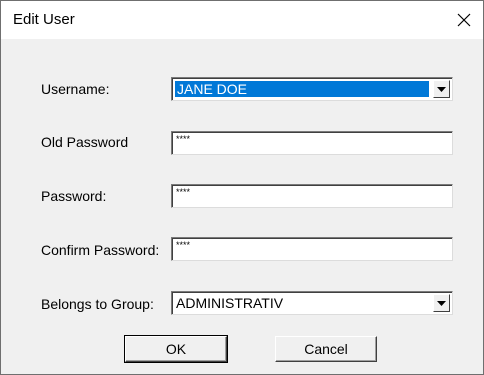  Describe the element at coordinates (312, 303) in the screenshot. I see `group-combobox: ADMINISTRATIV` at that location.